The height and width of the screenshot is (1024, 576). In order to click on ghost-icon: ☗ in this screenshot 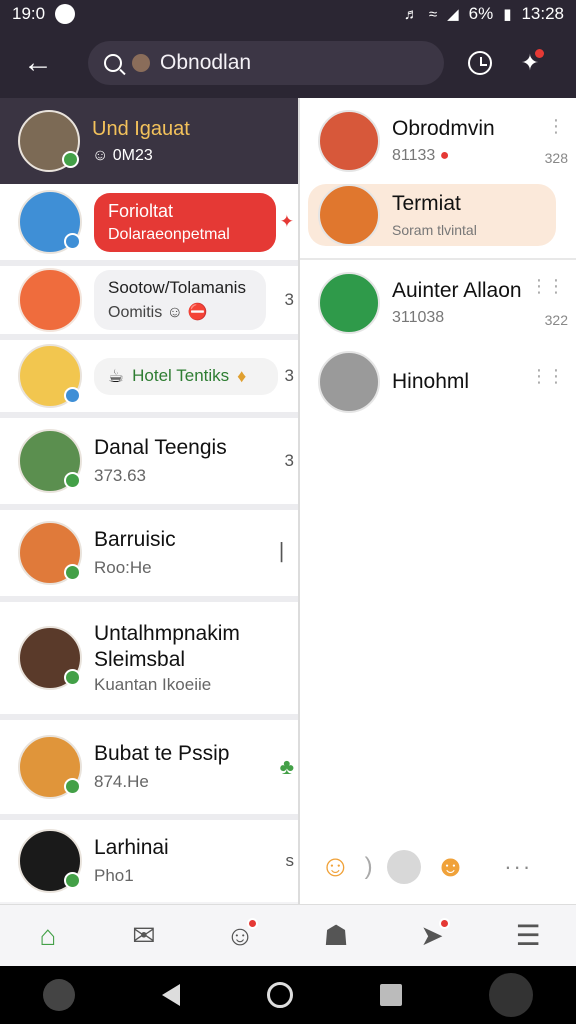, I will do `click(336, 935)`.